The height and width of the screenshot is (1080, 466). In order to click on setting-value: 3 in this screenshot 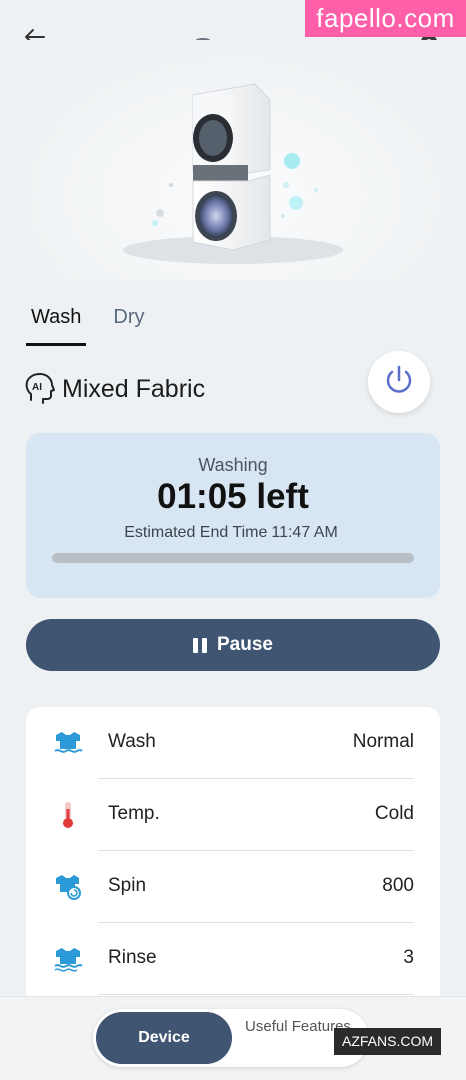, I will do `click(408, 957)`.